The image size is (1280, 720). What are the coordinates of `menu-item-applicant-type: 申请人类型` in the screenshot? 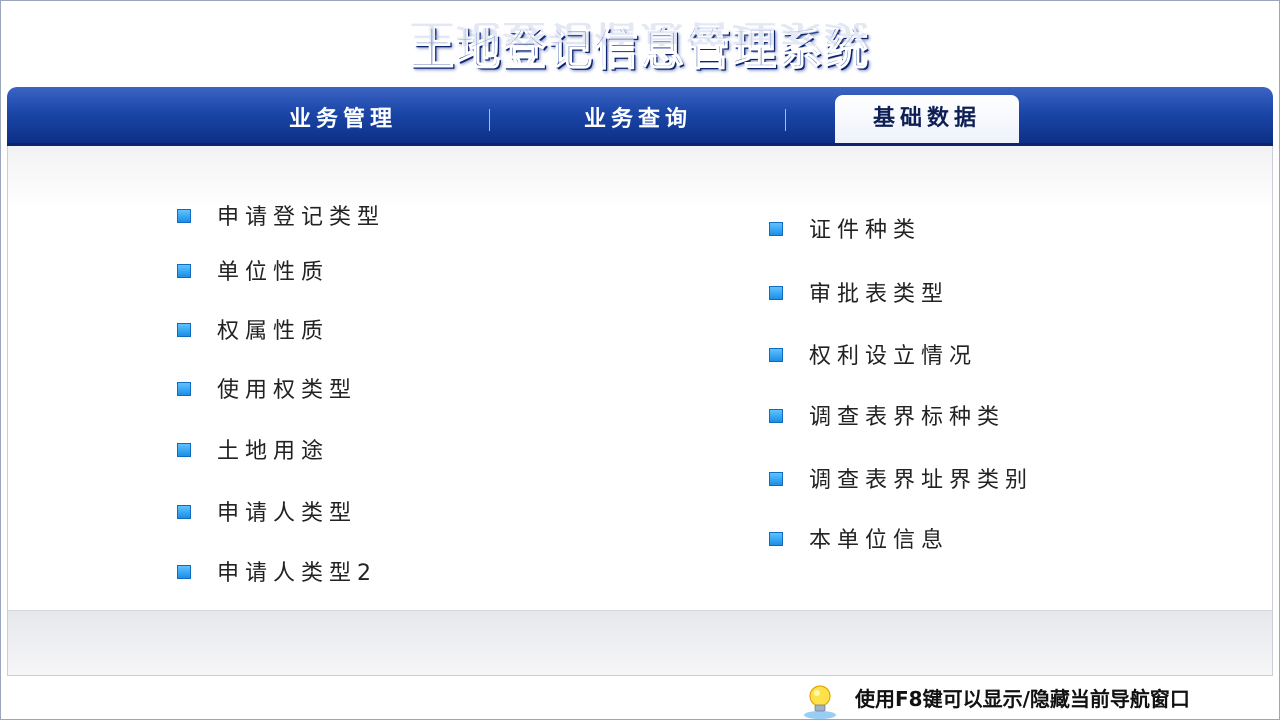 It's located at (267, 514).